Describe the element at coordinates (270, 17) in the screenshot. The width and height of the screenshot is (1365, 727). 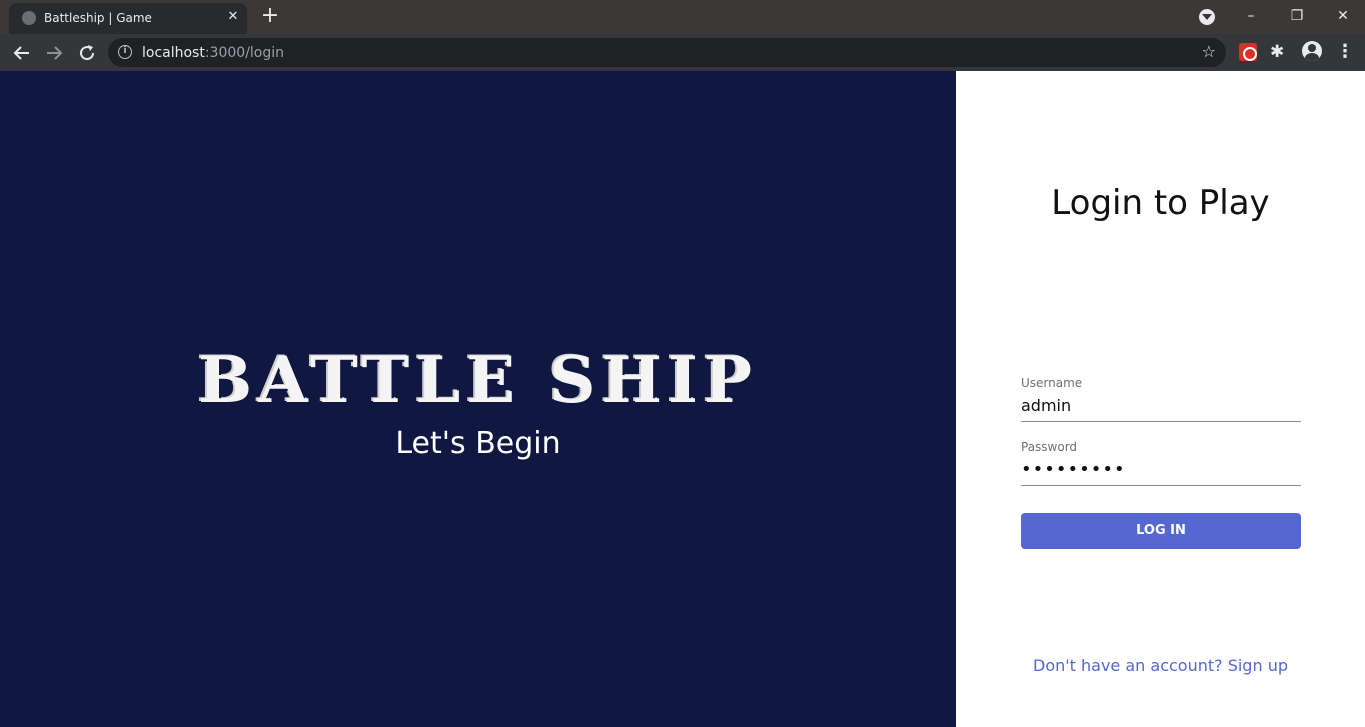
I see `new-tab-button: +` at that location.